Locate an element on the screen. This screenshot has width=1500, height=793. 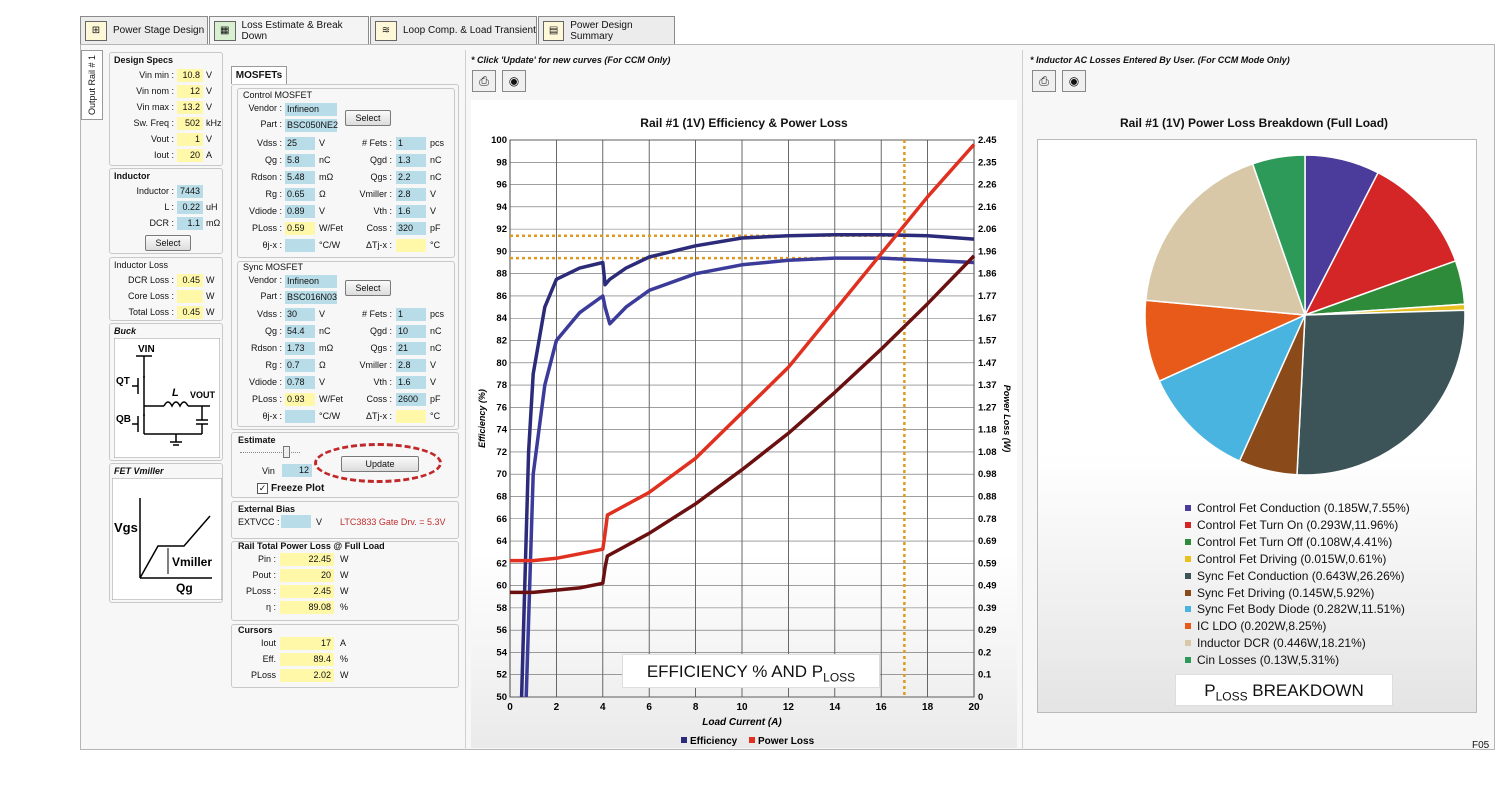
param-label: Qgs : is located at coordinates (381, 177).